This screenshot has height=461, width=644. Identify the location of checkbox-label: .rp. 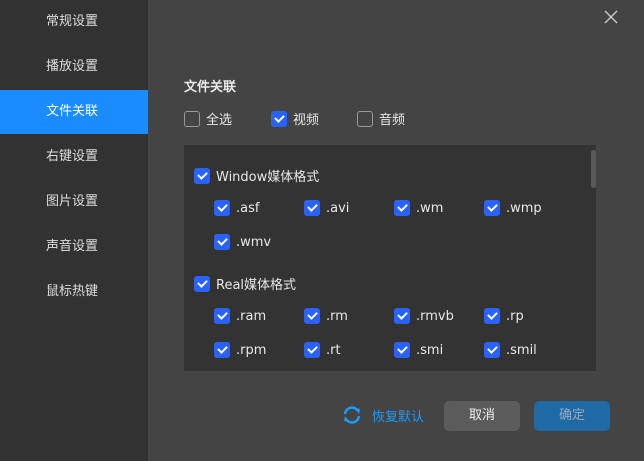
(515, 316).